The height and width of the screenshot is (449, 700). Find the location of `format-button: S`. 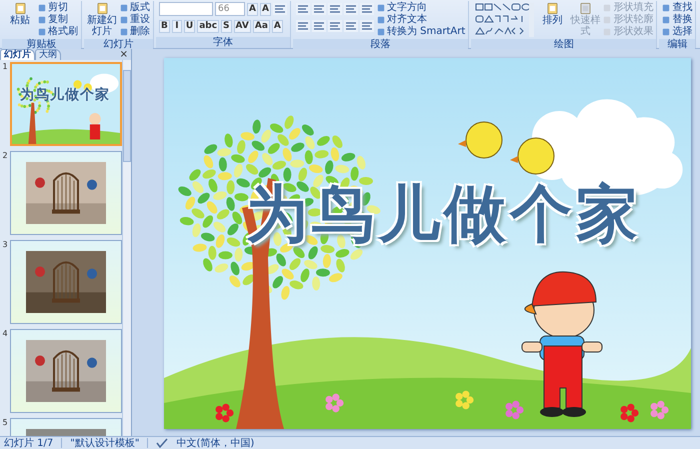

format-button: S is located at coordinates (226, 26).